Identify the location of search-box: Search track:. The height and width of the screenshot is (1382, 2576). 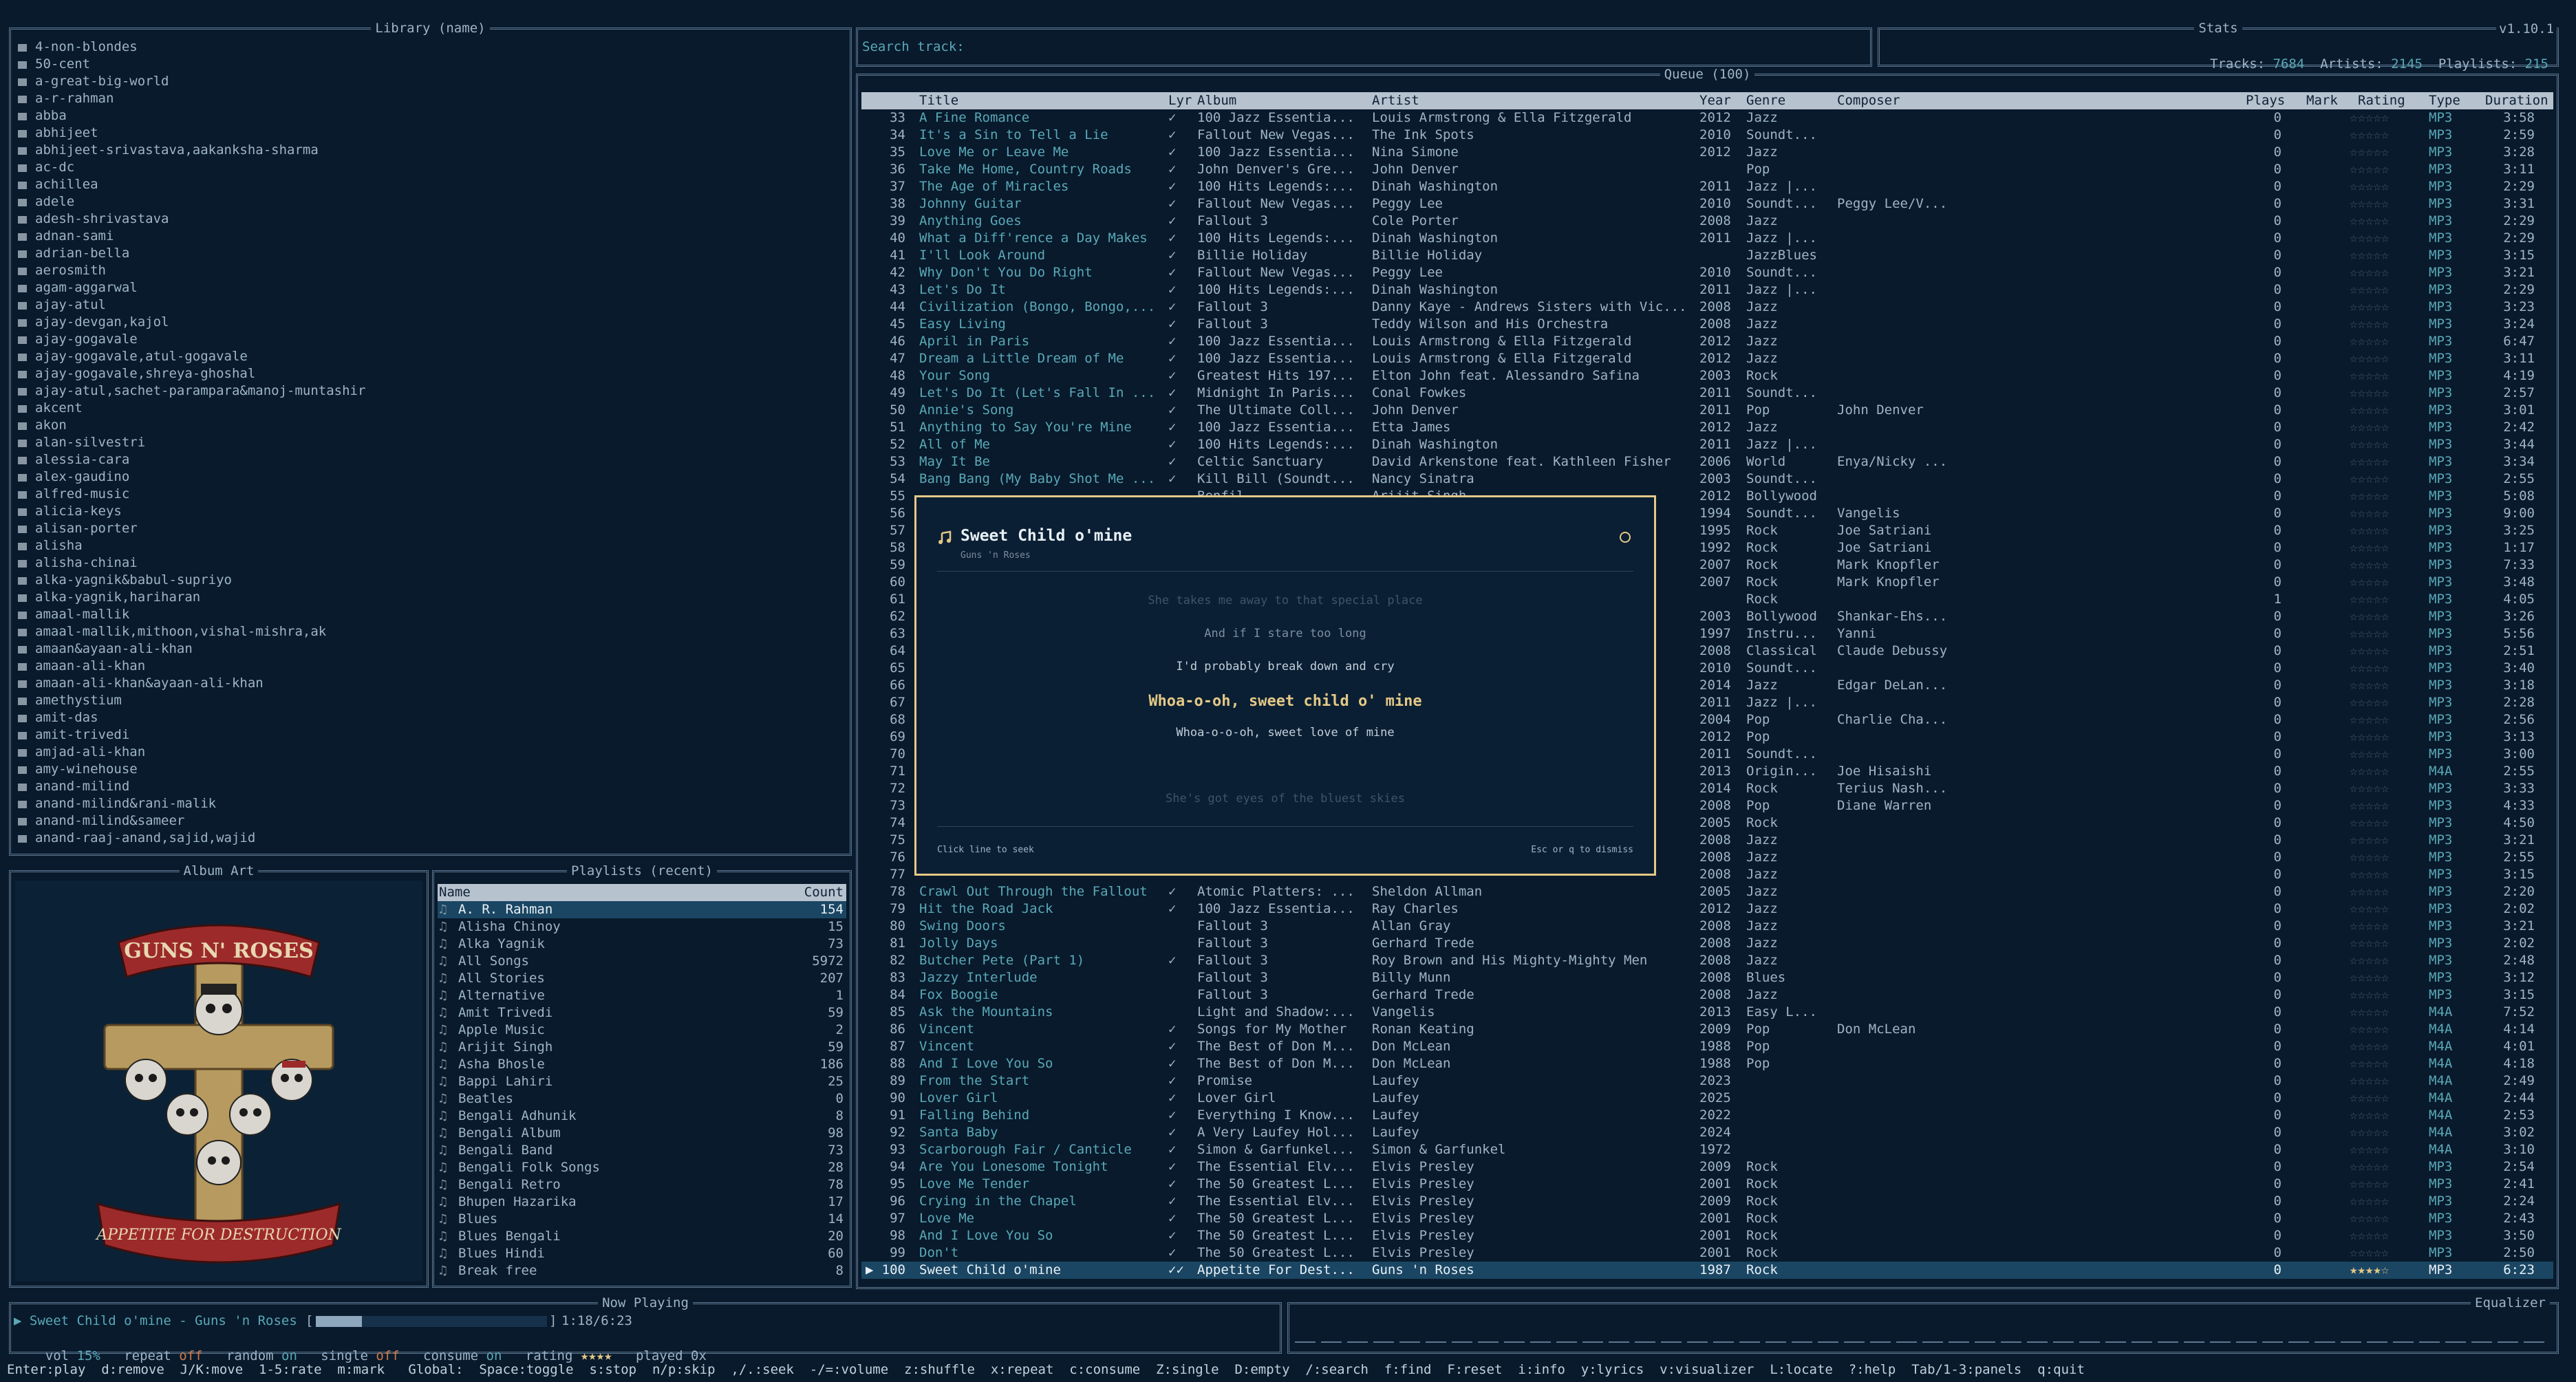
(1364, 47).